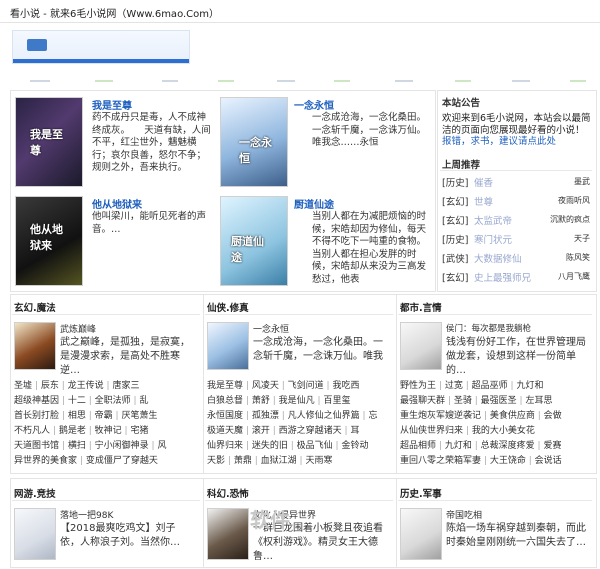 The width and height of the screenshot is (600, 569). What do you see at coordinates (49, 142) in the screenshot?
I see `book-cover-wszz: 我是至尊` at bounding box center [49, 142].